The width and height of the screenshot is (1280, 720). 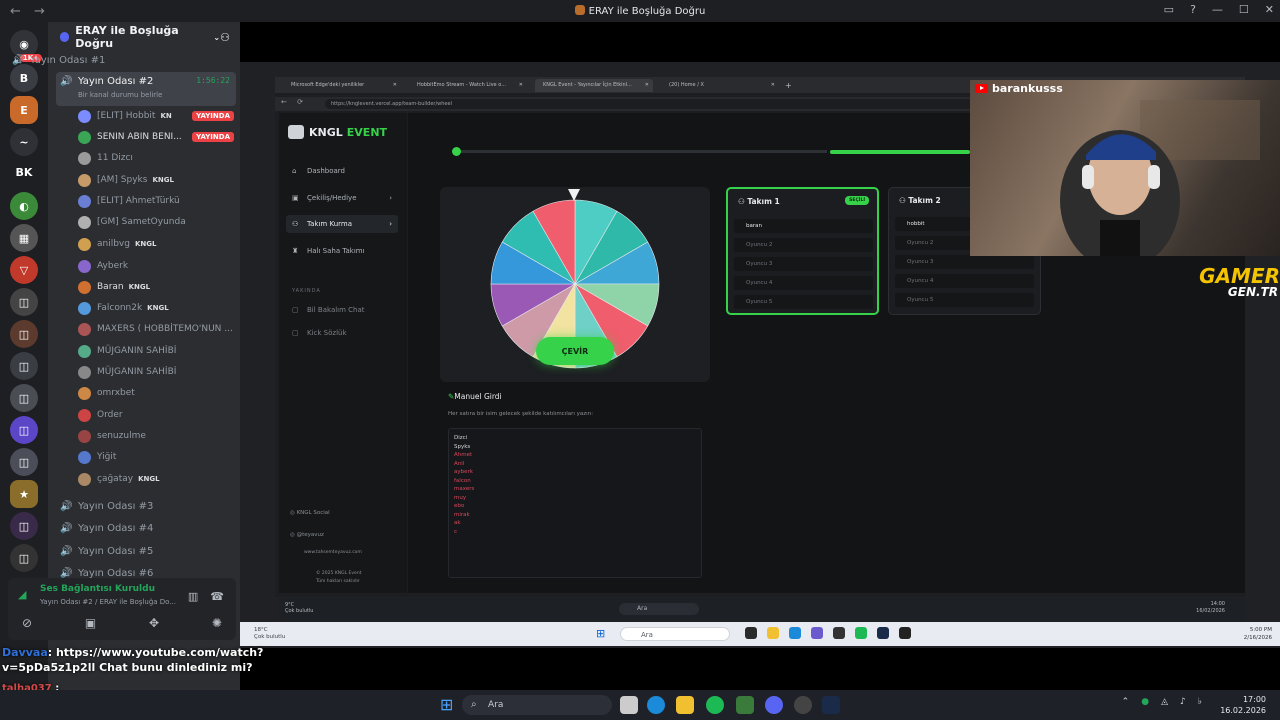 What do you see at coordinates (22, 594) in the screenshot?
I see `signal-icon: ◢` at bounding box center [22, 594].